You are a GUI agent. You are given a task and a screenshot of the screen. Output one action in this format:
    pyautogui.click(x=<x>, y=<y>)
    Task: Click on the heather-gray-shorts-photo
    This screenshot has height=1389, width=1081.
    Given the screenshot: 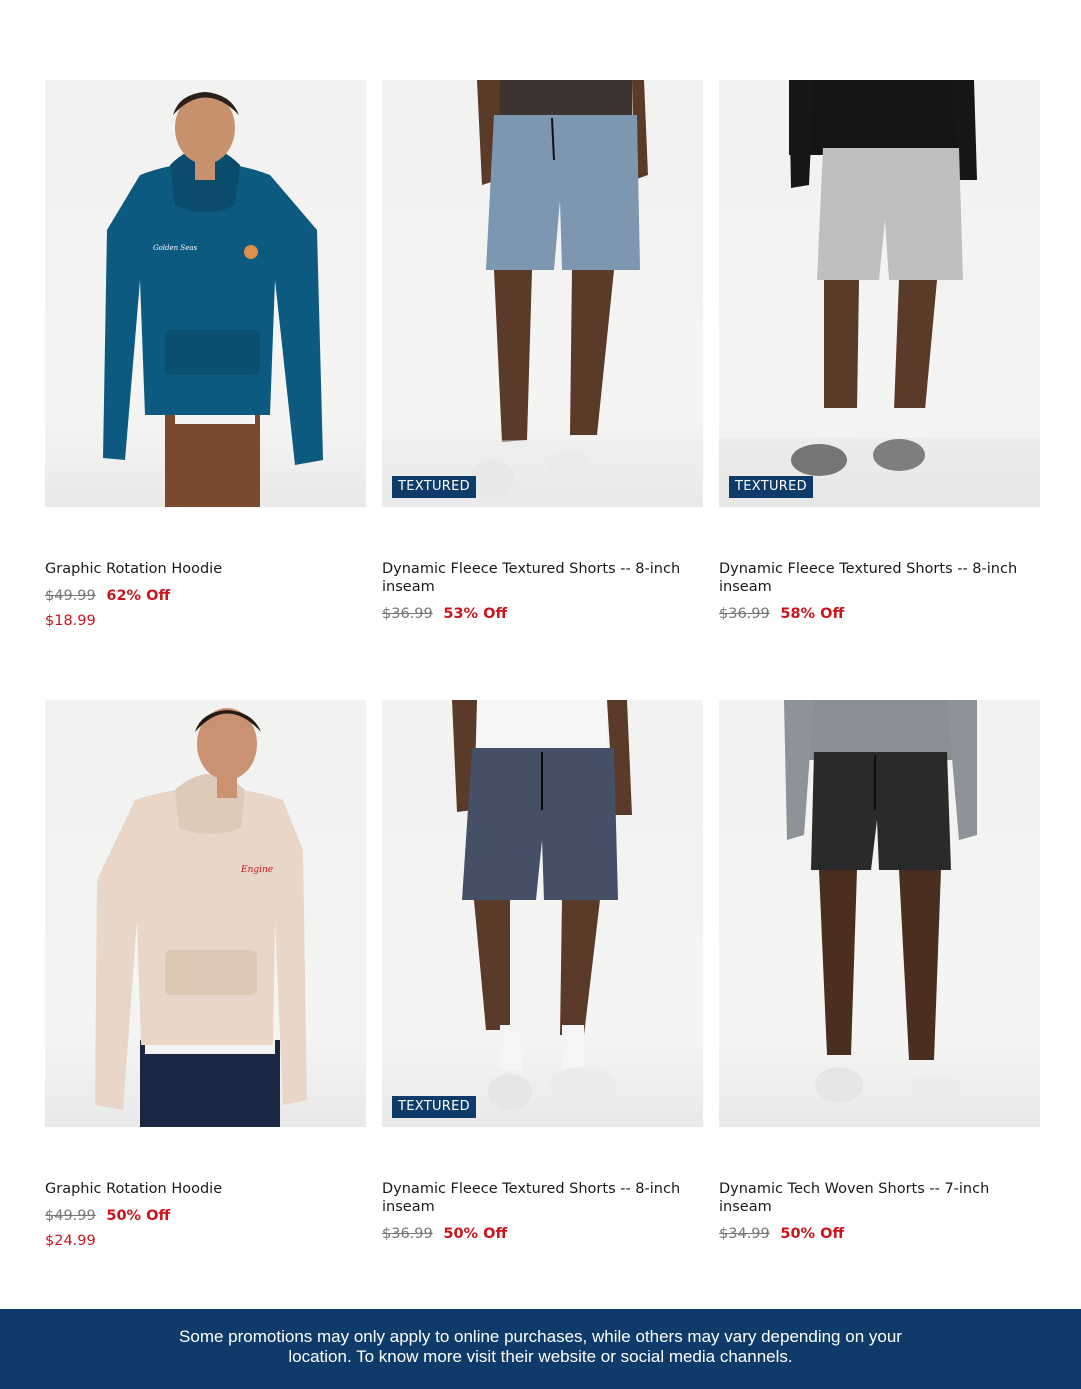 What is the action you would take?
    pyautogui.click(x=879, y=293)
    